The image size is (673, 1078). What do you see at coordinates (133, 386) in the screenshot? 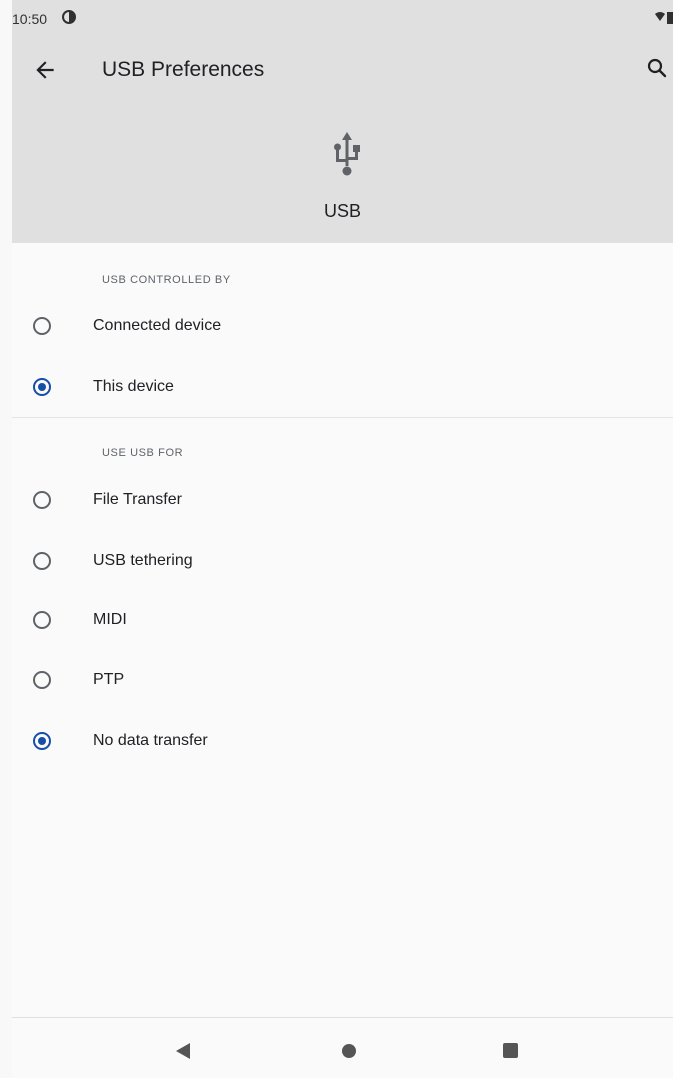
I see `option-label: This device` at bounding box center [133, 386].